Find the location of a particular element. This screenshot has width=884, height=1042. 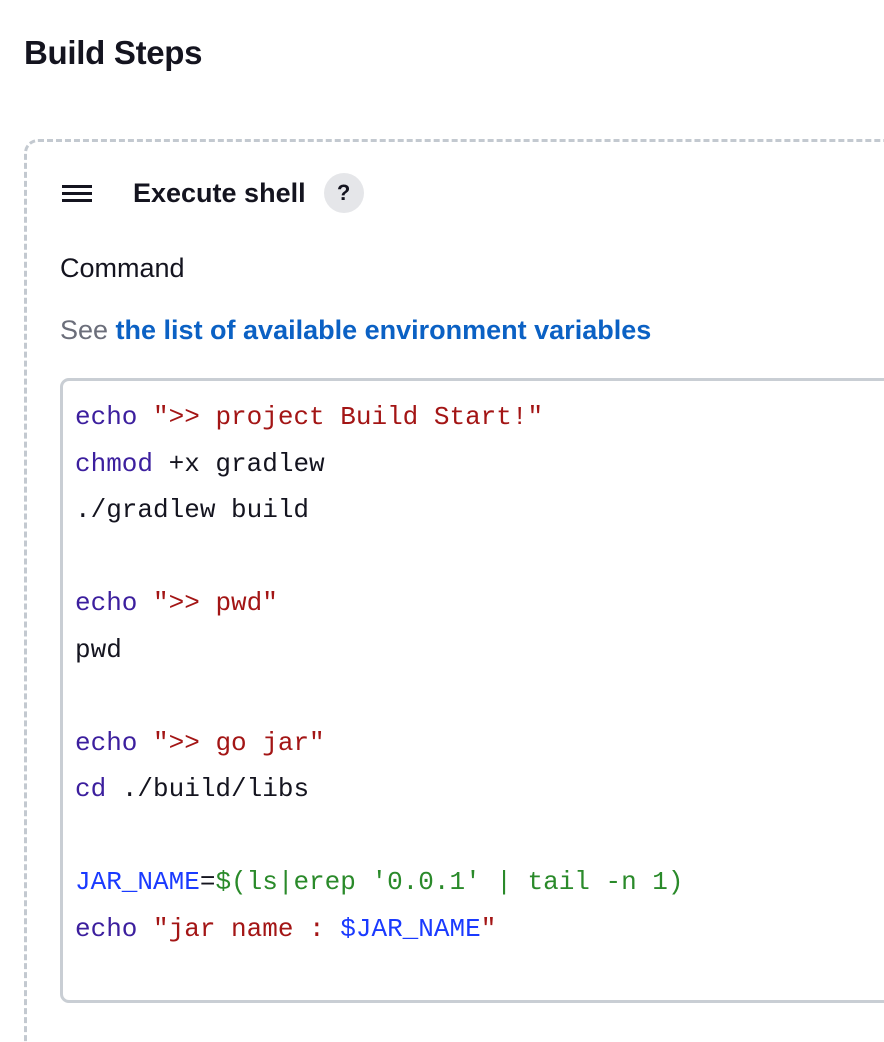

code-line: echo ">> go jar" is located at coordinates (379, 743).